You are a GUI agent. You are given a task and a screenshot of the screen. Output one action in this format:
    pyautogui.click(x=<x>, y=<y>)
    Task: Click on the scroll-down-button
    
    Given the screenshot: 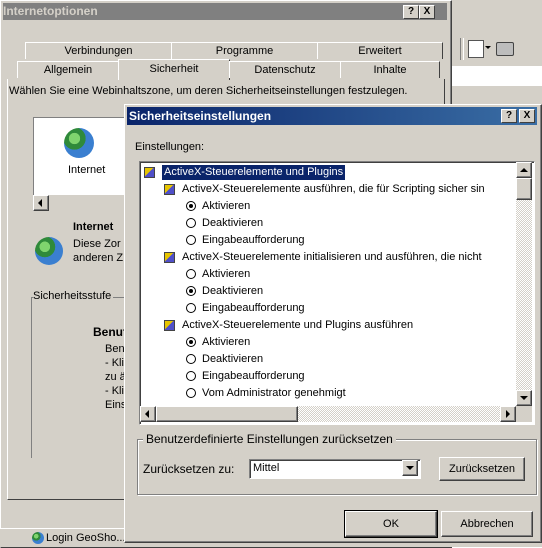 What is the action you would take?
    pyautogui.click(x=524, y=398)
    